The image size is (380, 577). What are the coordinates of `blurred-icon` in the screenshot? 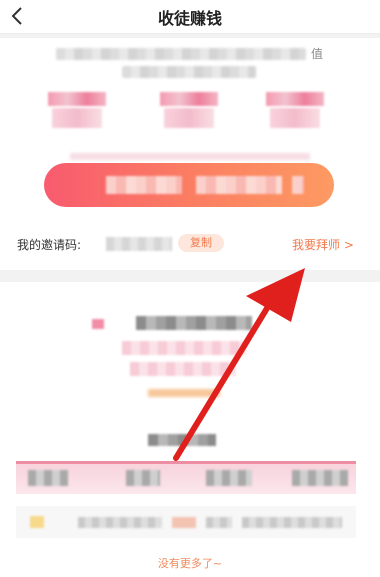 It's located at (98, 324).